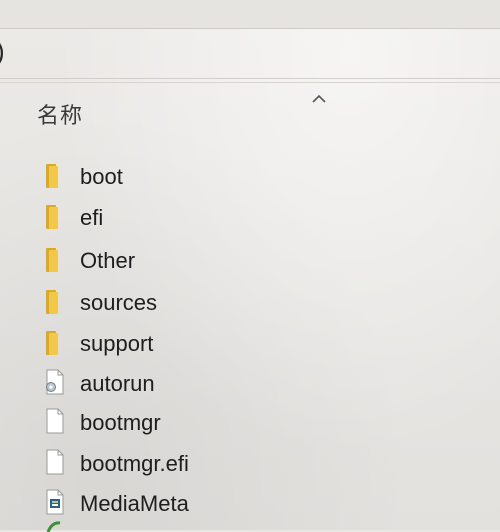 The width and height of the screenshot is (500, 532). Describe the element at coordinates (250, 301) in the screenshot. I see `file-row-sources: sources` at that location.